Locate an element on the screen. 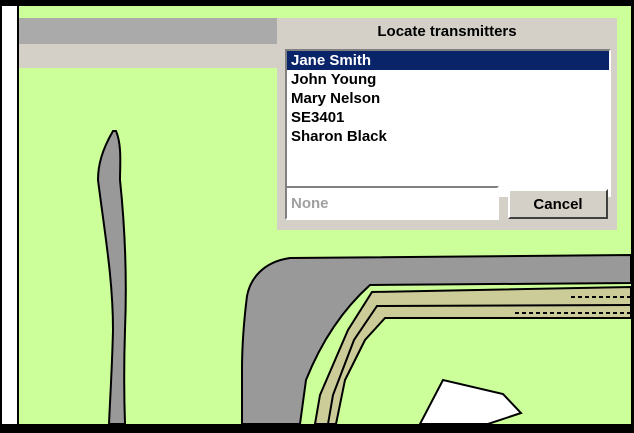 The height and width of the screenshot is (433, 634). list-item: Sharon Black is located at coordinates (448, 136).